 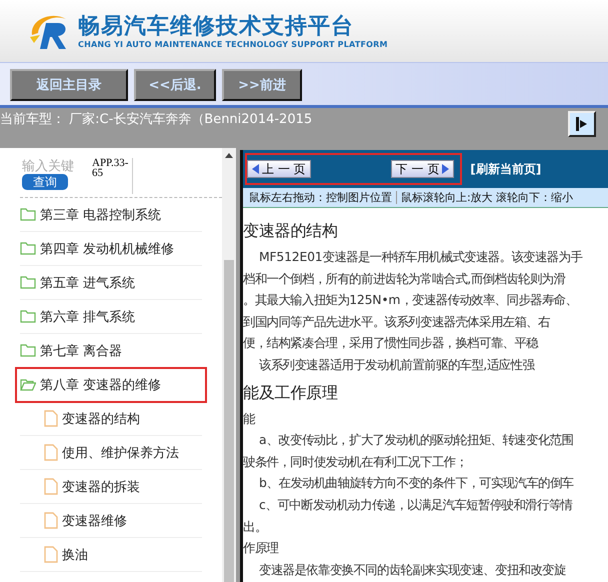 What do you see at coordinates (111, 453) in the screenshot?
I see `section-item: 使用、维护保养方法` at bounding box center [111, 453].